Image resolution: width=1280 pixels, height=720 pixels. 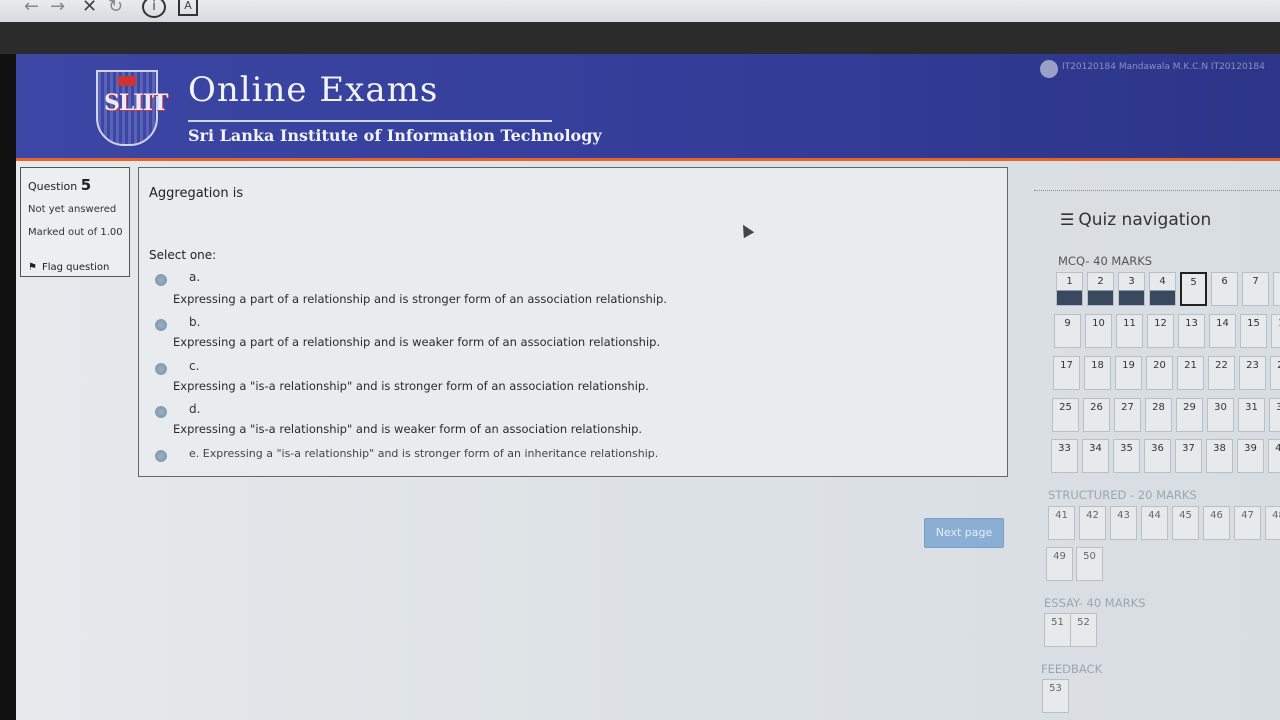 I want to click on question-nav-button-44: 44, so click(x=1154, y=523).